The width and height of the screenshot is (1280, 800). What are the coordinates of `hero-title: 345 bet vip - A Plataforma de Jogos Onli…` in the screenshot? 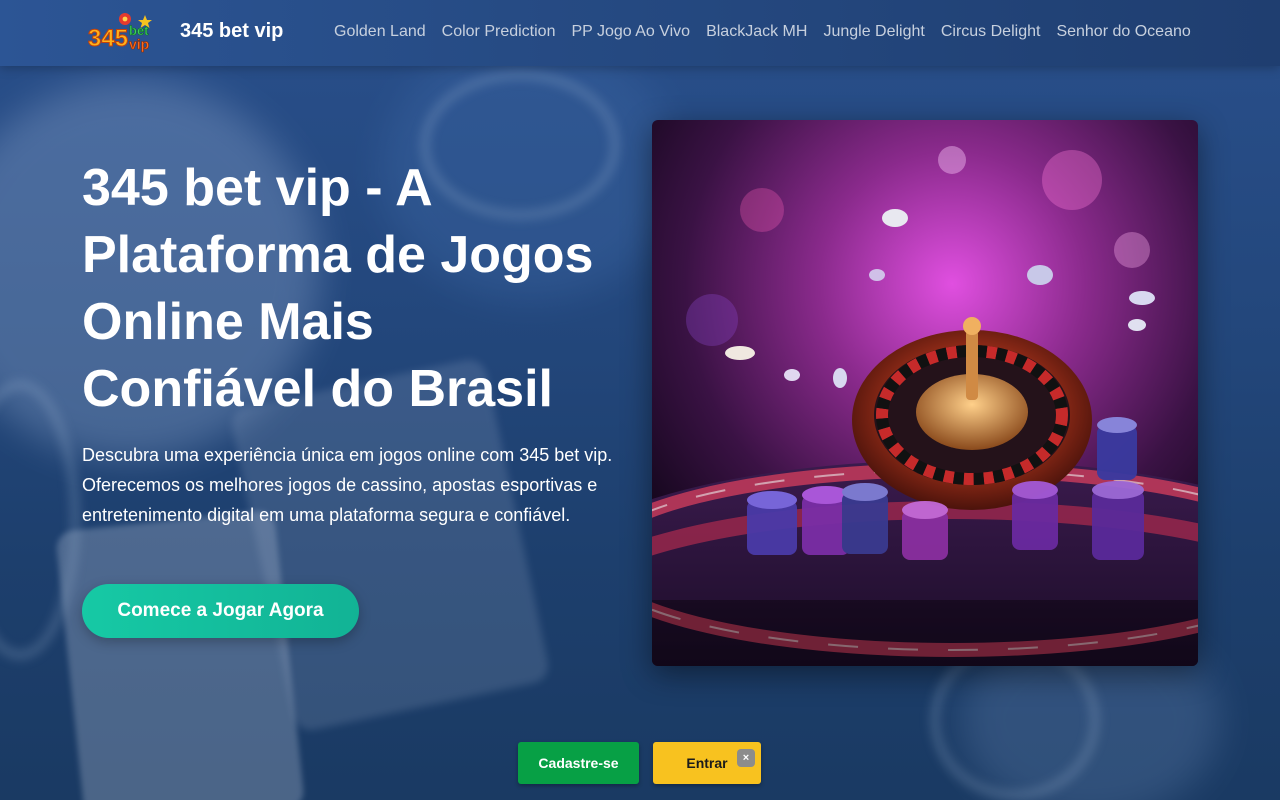 It's located at (338, 288).